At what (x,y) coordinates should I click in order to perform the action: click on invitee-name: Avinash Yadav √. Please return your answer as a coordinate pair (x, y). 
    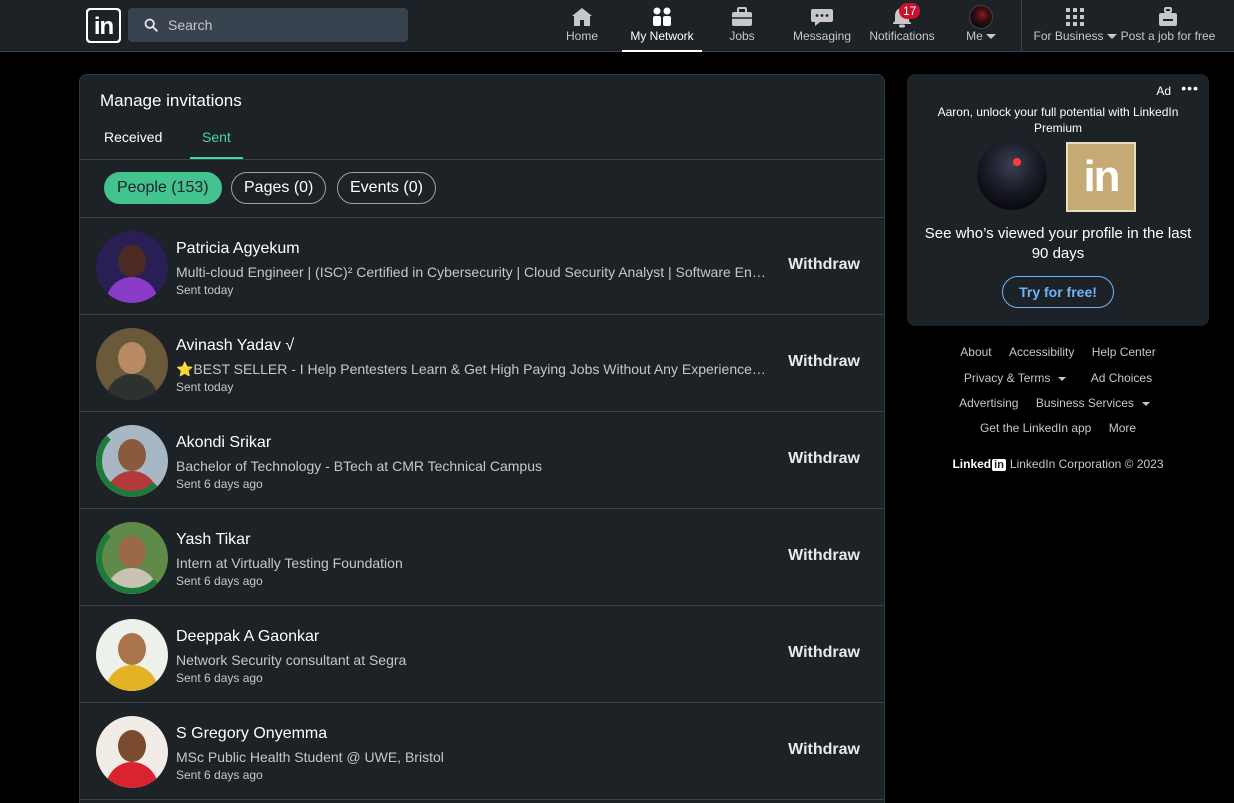
    Looking at the image, I should click on (235, 346).